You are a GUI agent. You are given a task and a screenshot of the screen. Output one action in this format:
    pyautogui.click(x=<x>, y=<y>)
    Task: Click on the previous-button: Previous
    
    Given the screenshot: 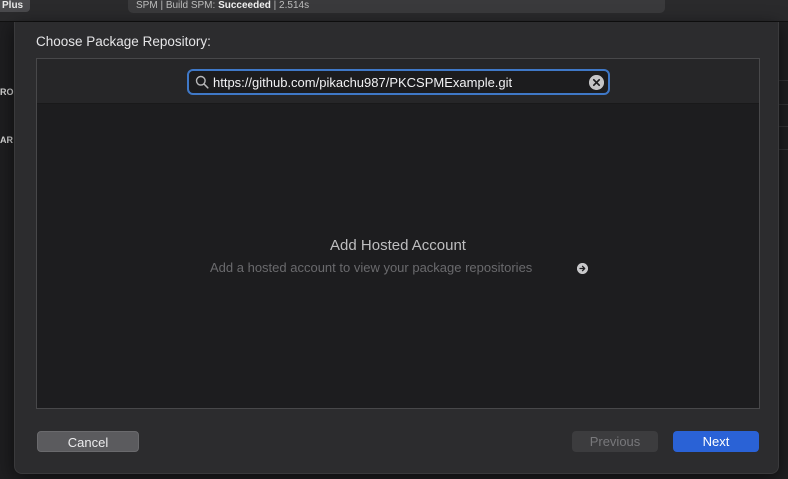 What is the action you would take?
    pyautogui.click(x=615, y=441)
    